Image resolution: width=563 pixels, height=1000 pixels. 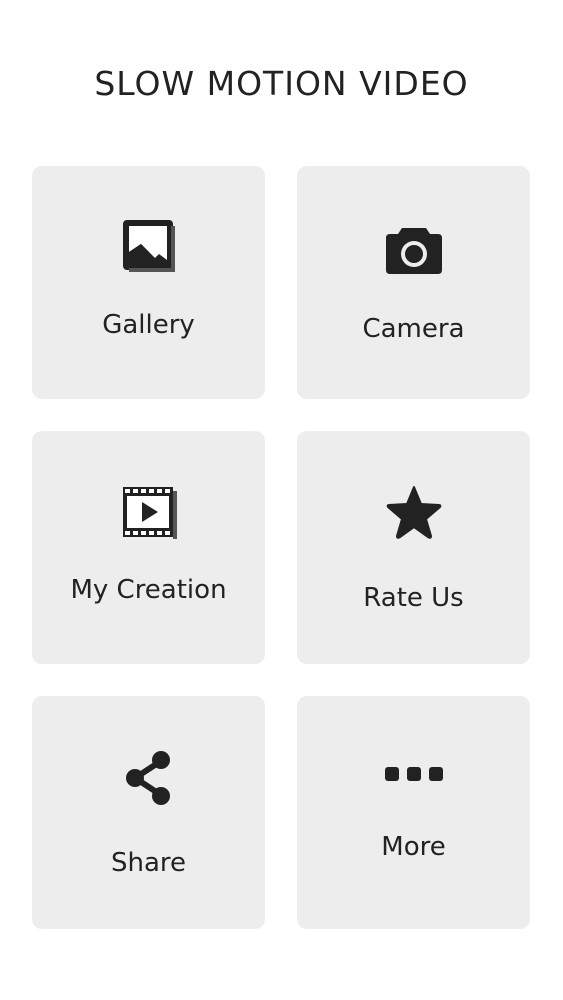 What do you see at coordinates (148, 282) in the screenshot?
I see `gallery-button: Gallery` at bounding box center [148, 282].